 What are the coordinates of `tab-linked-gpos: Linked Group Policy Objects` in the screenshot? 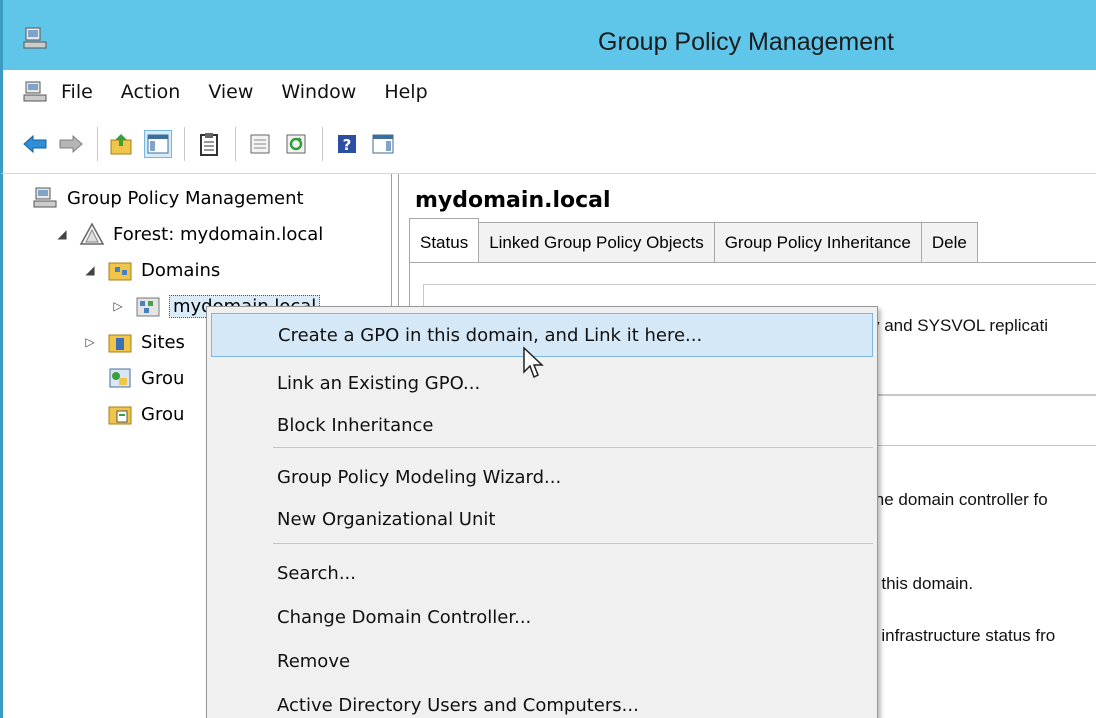 It's located at (596, 242).